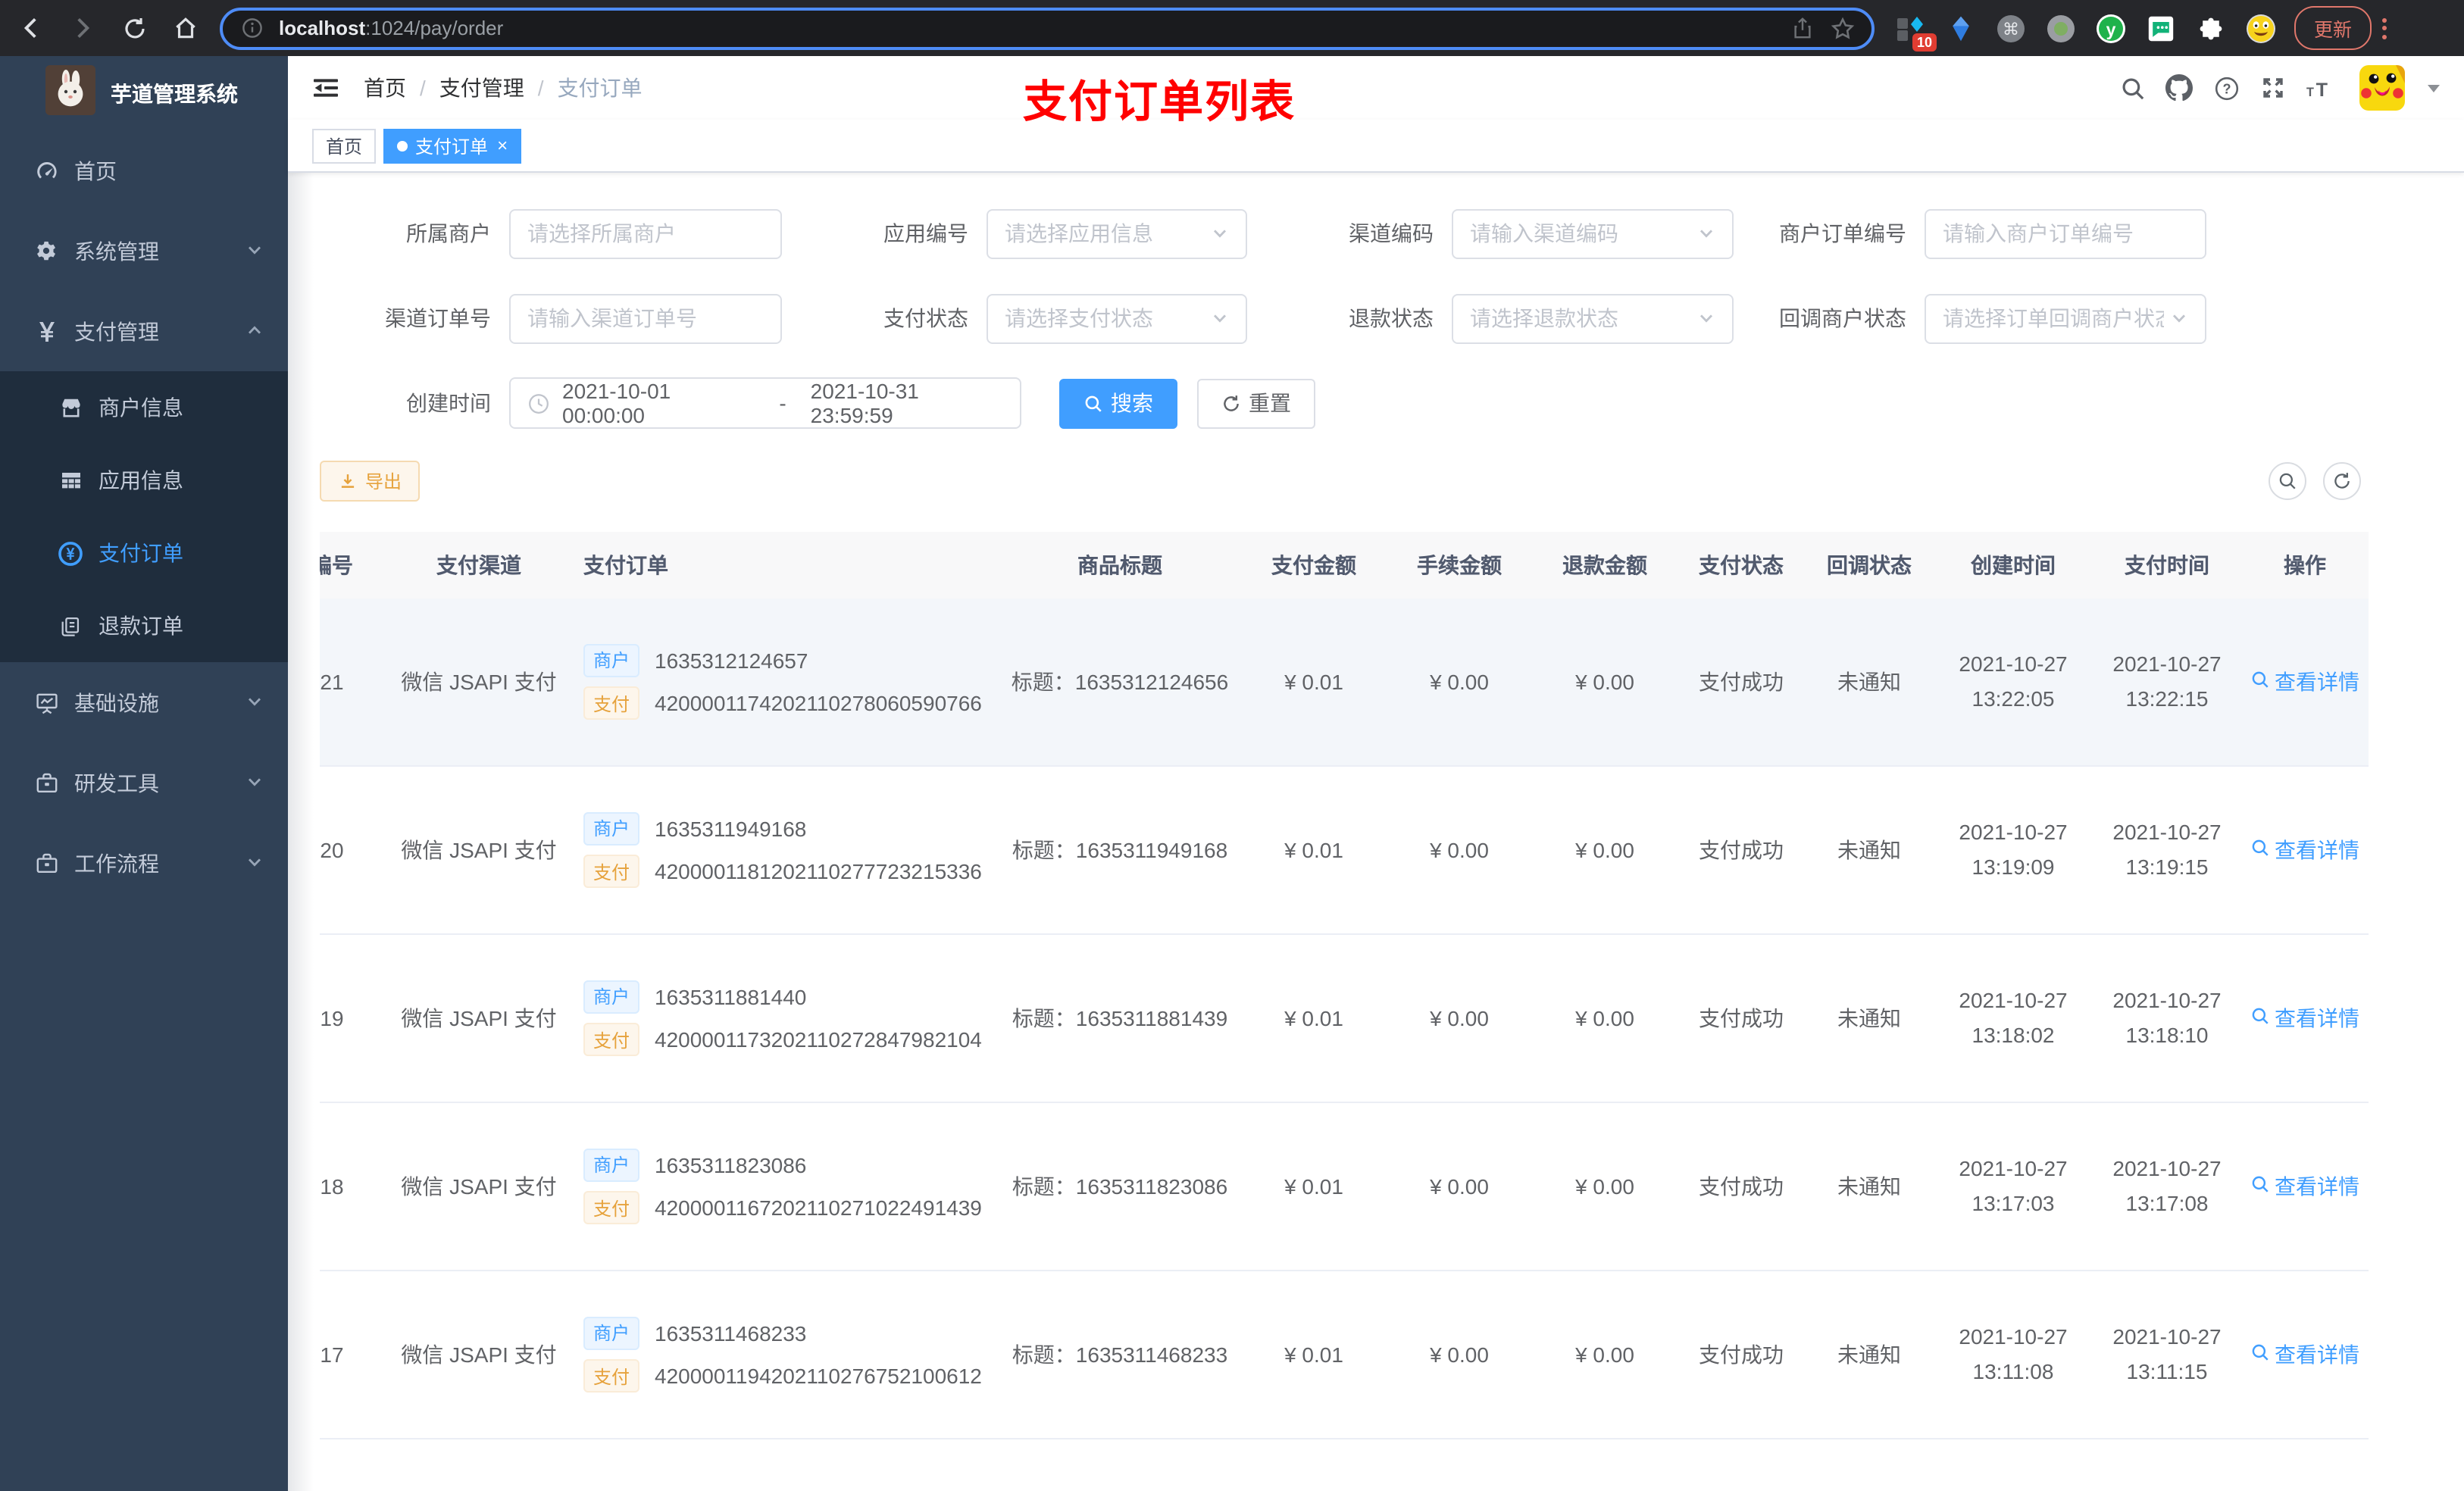 This screenshot has width=2464, height=1491. I want to click on breadcrumb-item: 支付管理, so click(481, 88).